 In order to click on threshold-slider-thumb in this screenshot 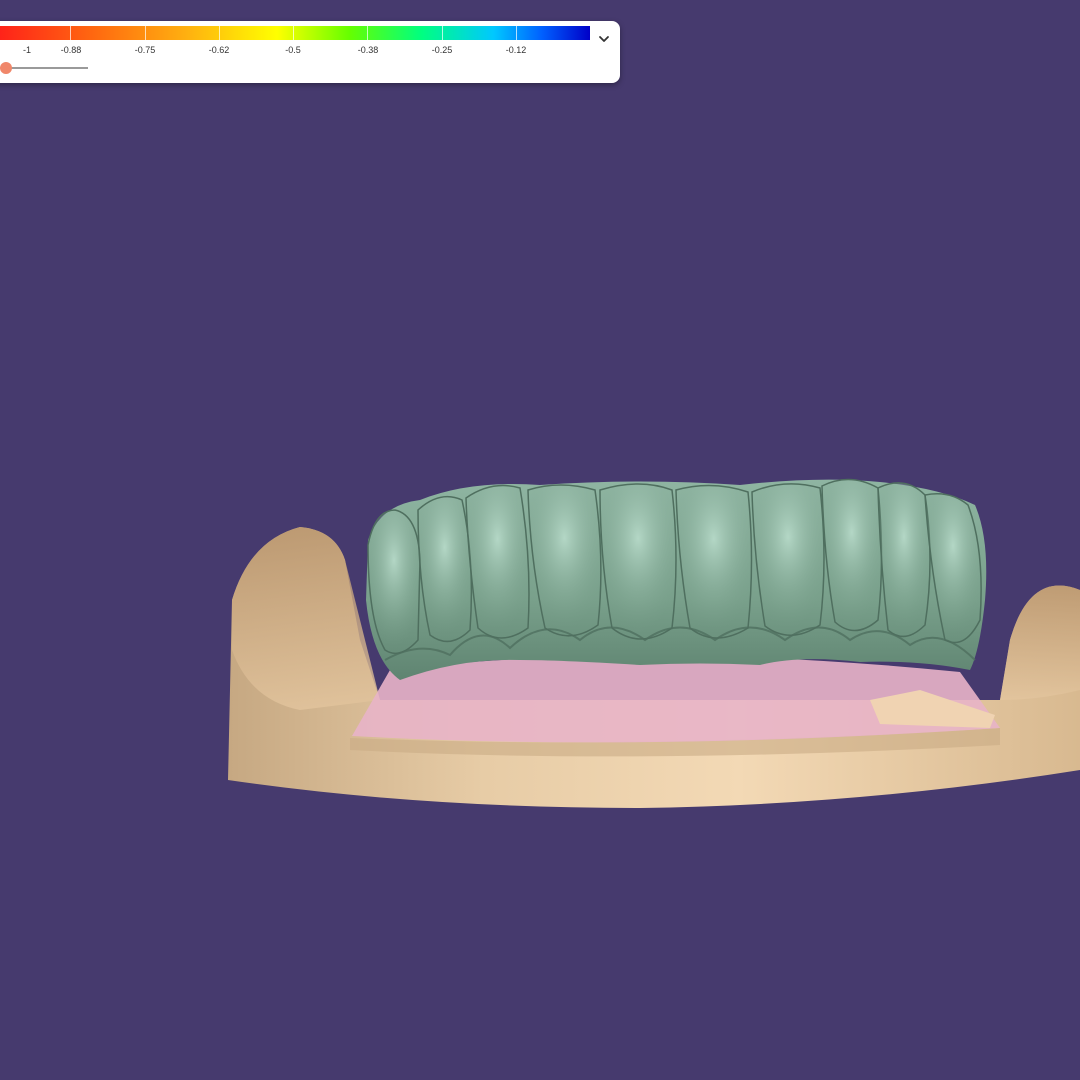, I will do `click(6, 68)`.